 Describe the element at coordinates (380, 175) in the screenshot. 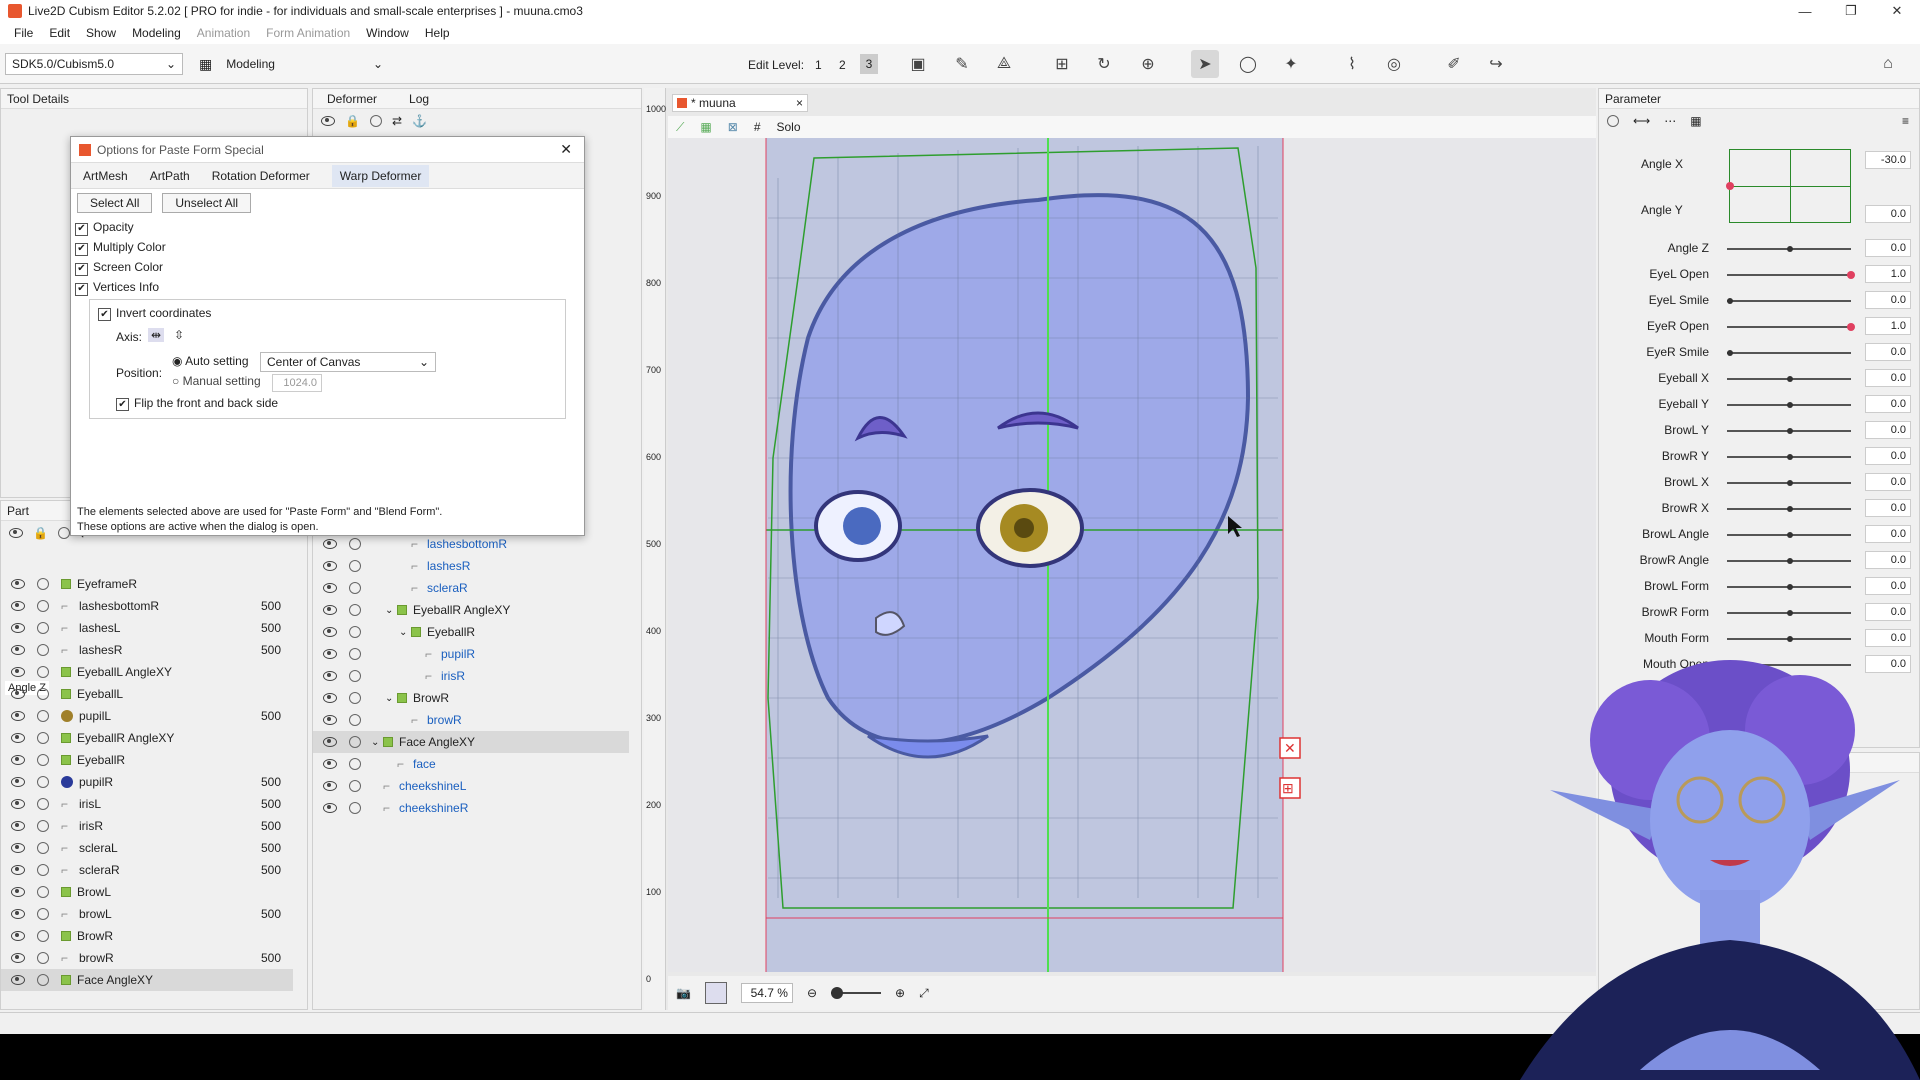

I see `tab-warp-deformer: Warp Deformer` at that location.